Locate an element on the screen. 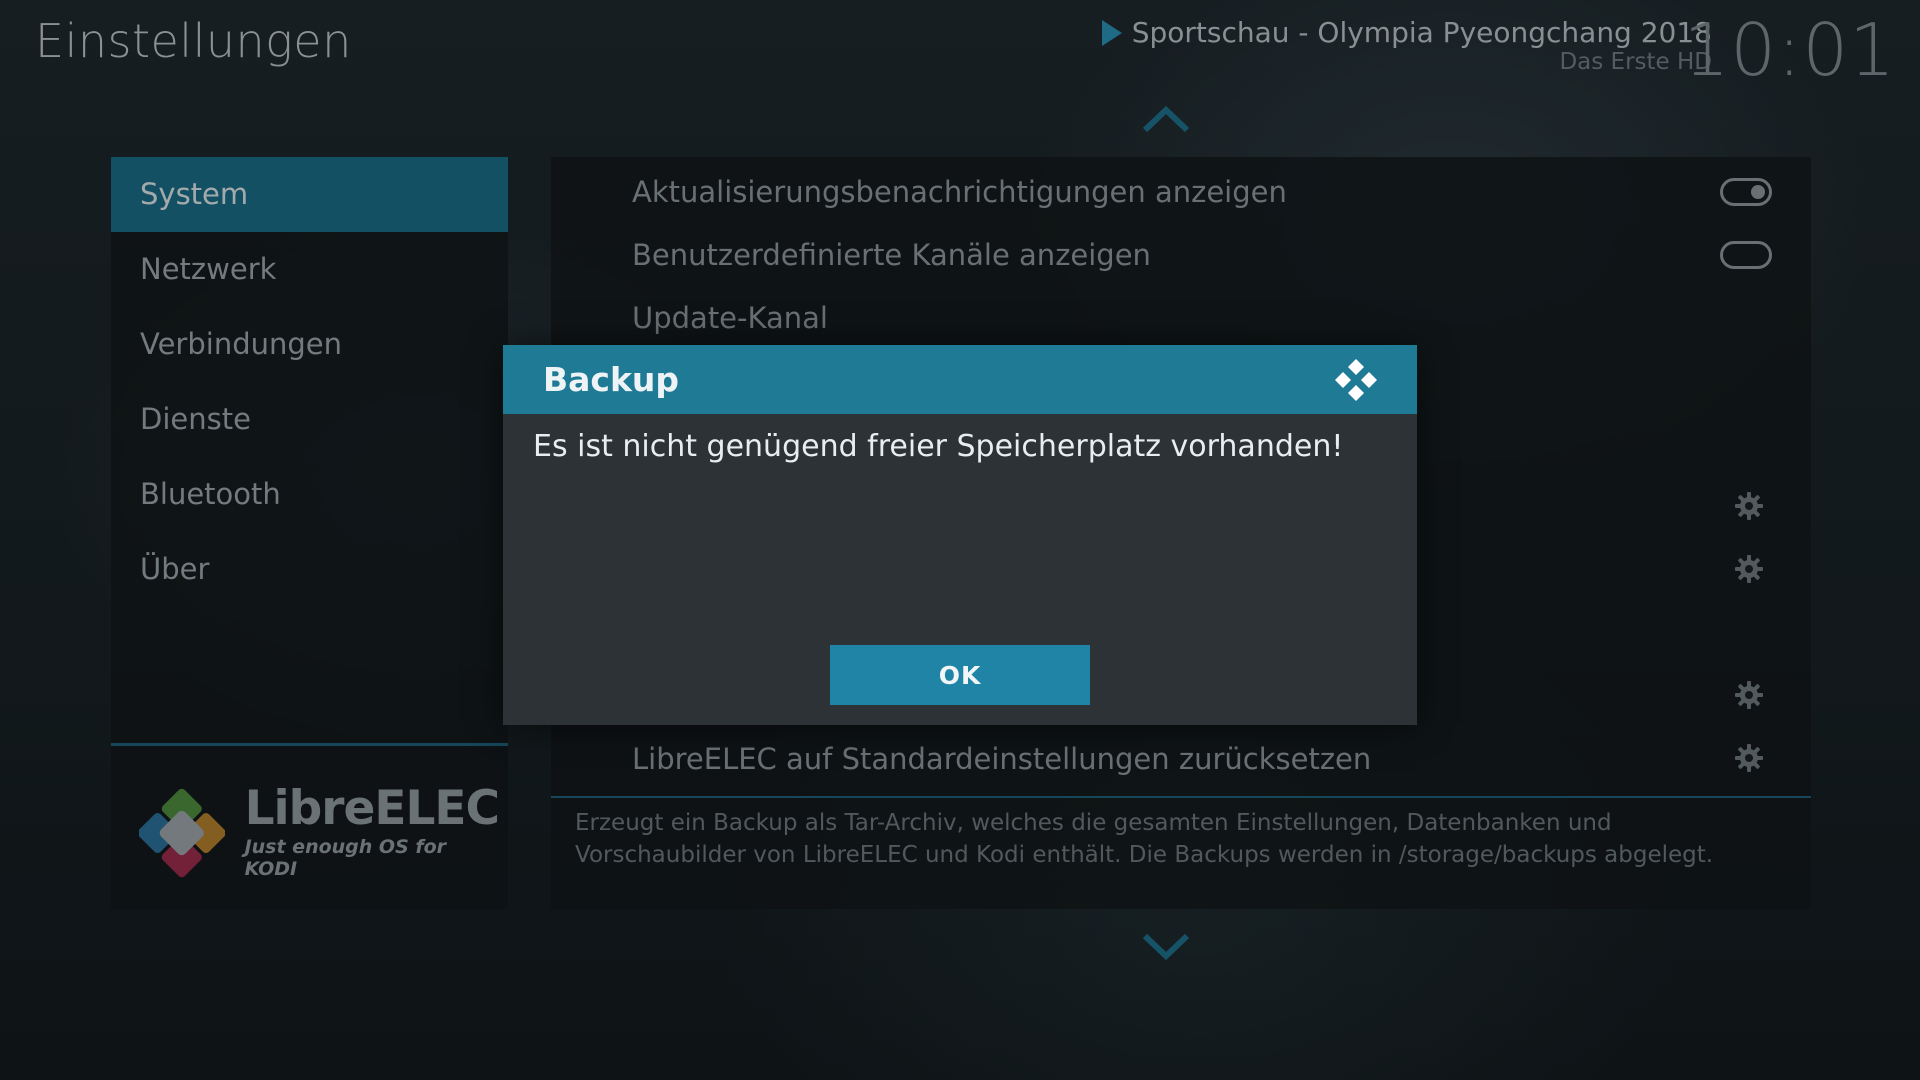 The height and width of the screenshot is (1080, 1920). dialog-header: Backup is located at coordinates (960, 379).